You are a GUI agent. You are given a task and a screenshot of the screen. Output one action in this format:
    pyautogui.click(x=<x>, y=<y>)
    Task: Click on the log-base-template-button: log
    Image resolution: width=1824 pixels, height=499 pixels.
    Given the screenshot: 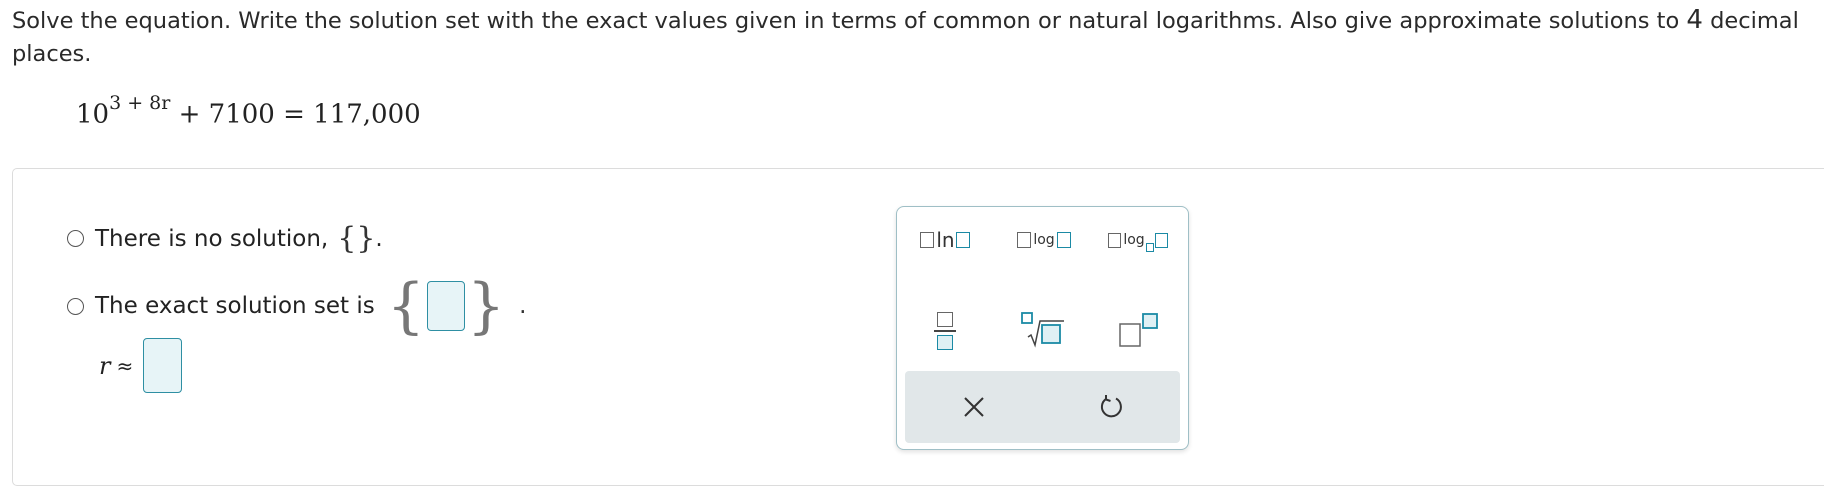 What is the action you would take?
    pyautogui.click(x=1138, y=240)
    